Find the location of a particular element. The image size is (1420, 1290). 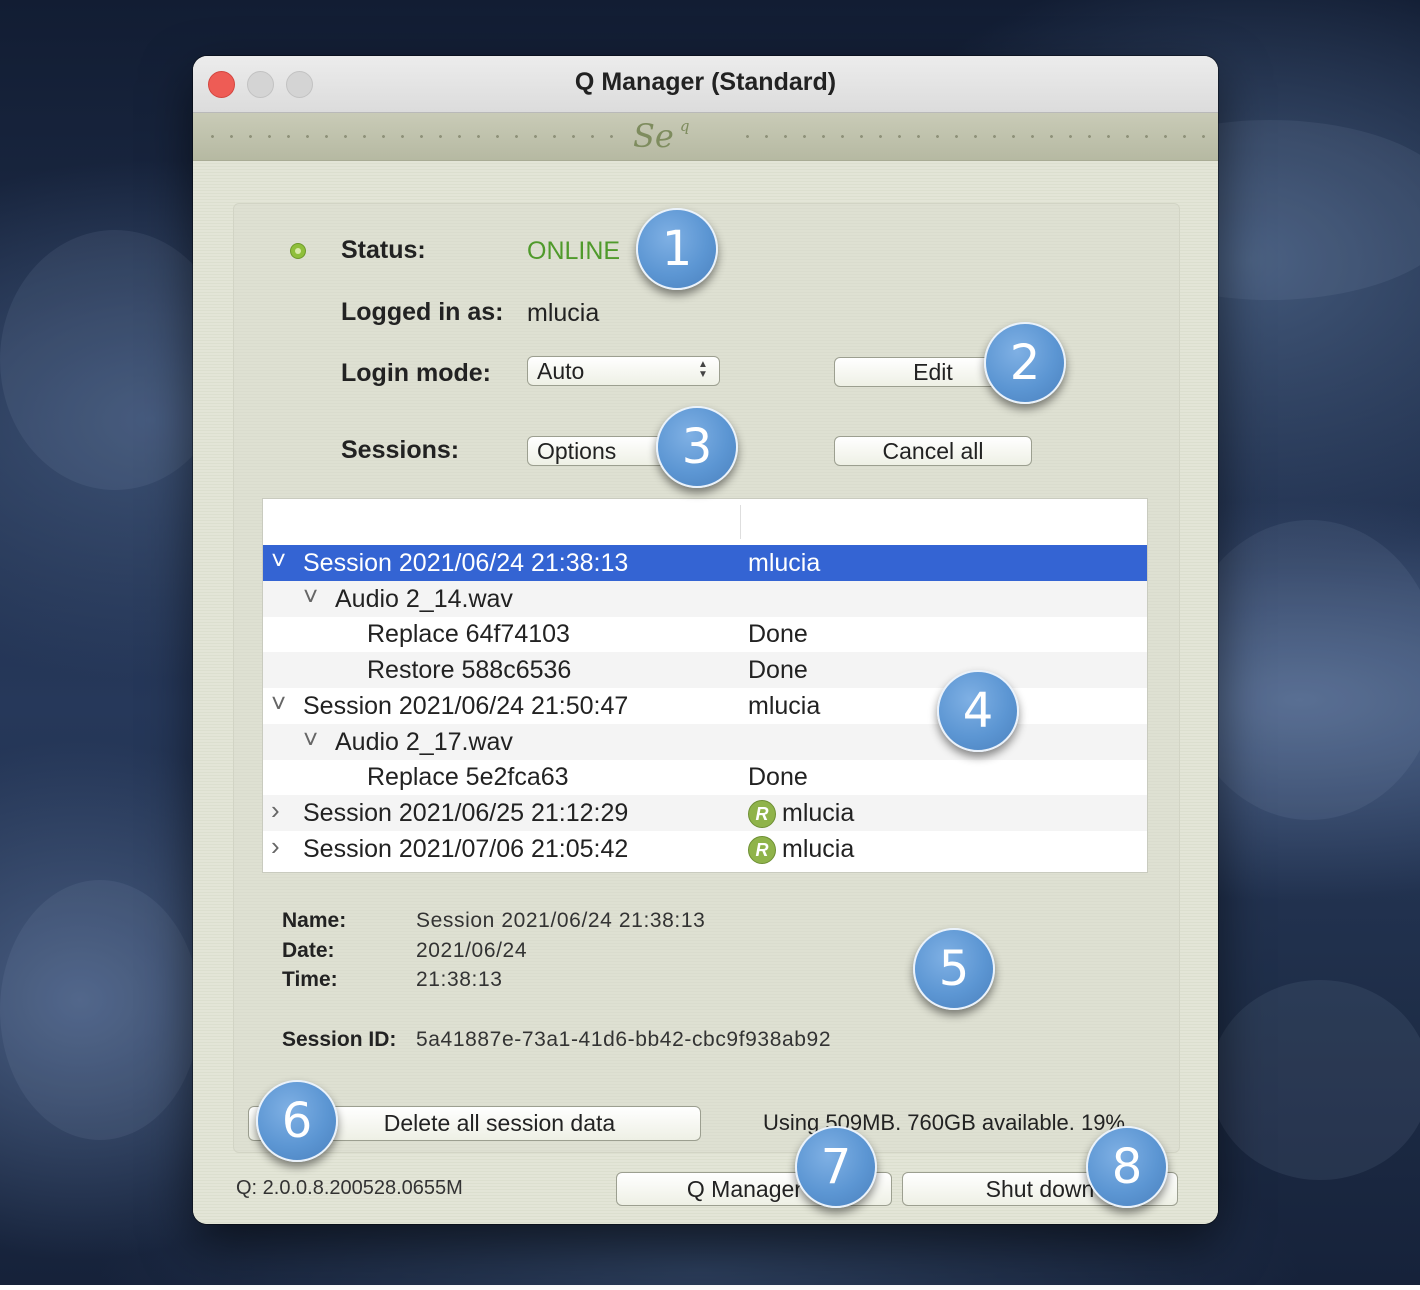

brand-bar: Se q is located at coordinates (705, 137).